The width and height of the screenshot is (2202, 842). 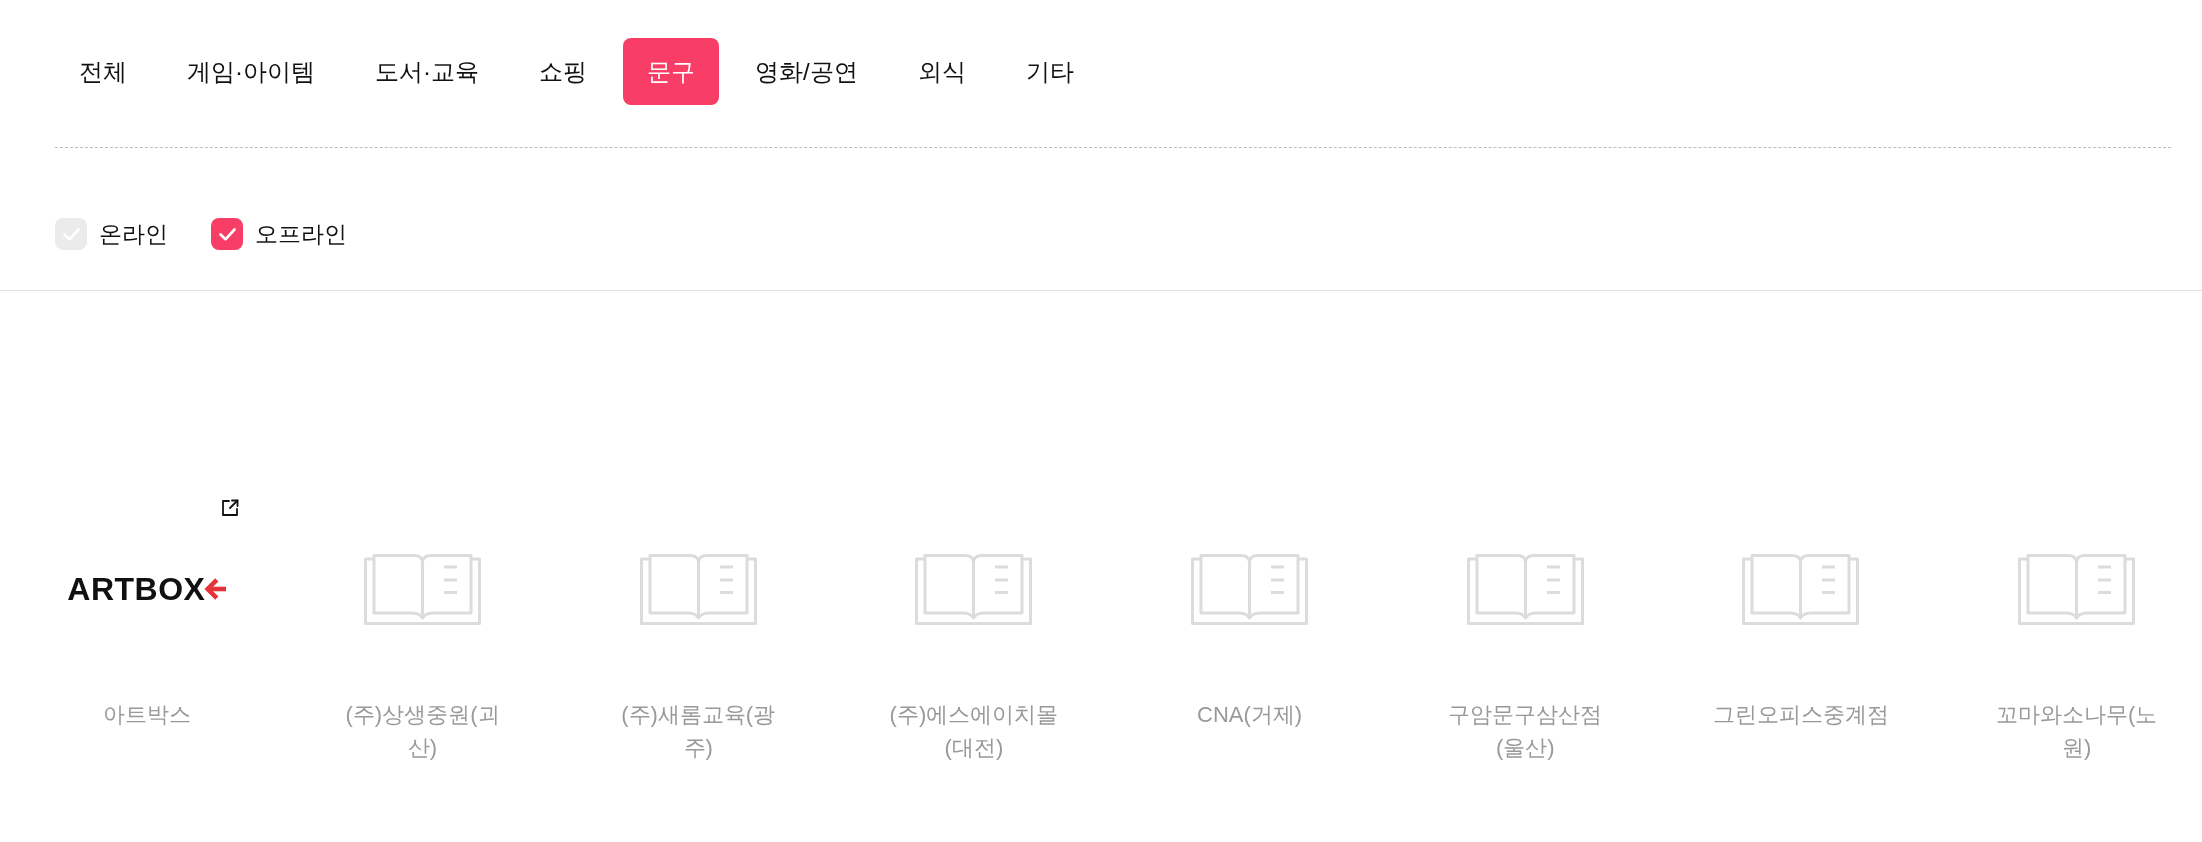 What do you see at coordinates (941, 71) in the screenshot?
I see `category-tab: 외식` at bounding box center [941, 71].